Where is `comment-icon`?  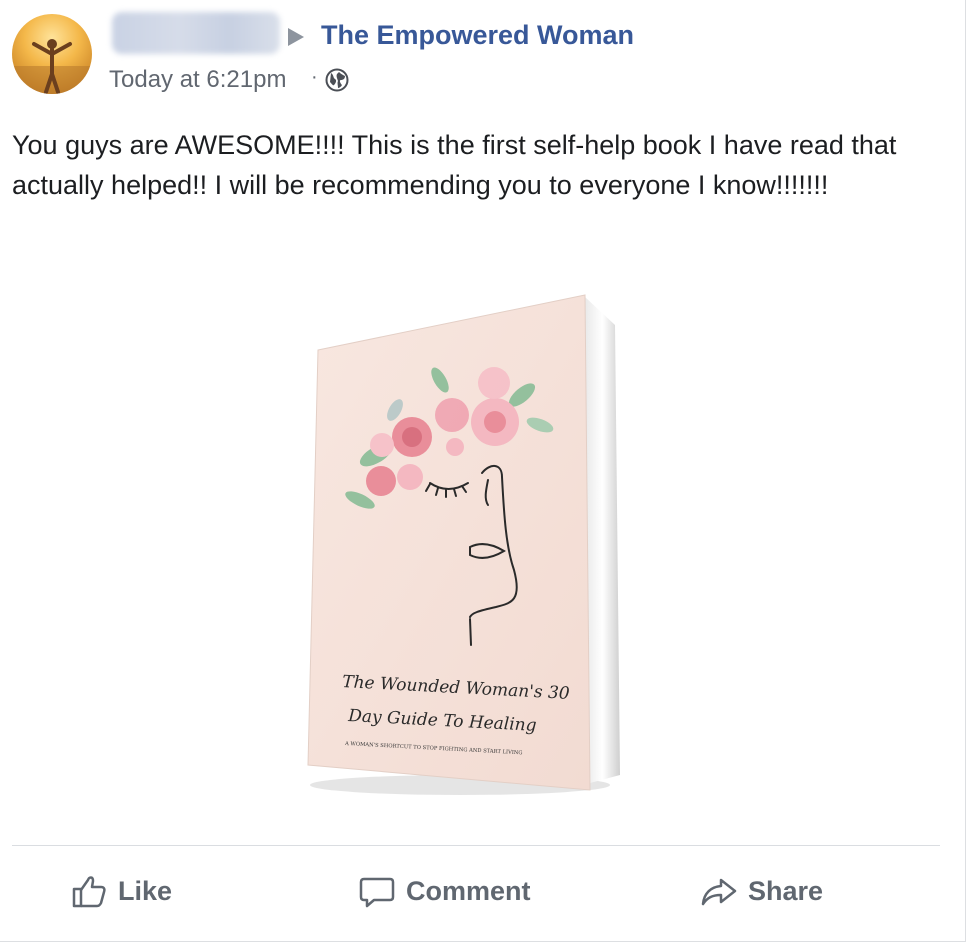 comment-icon is located at coordinates (377, 892).